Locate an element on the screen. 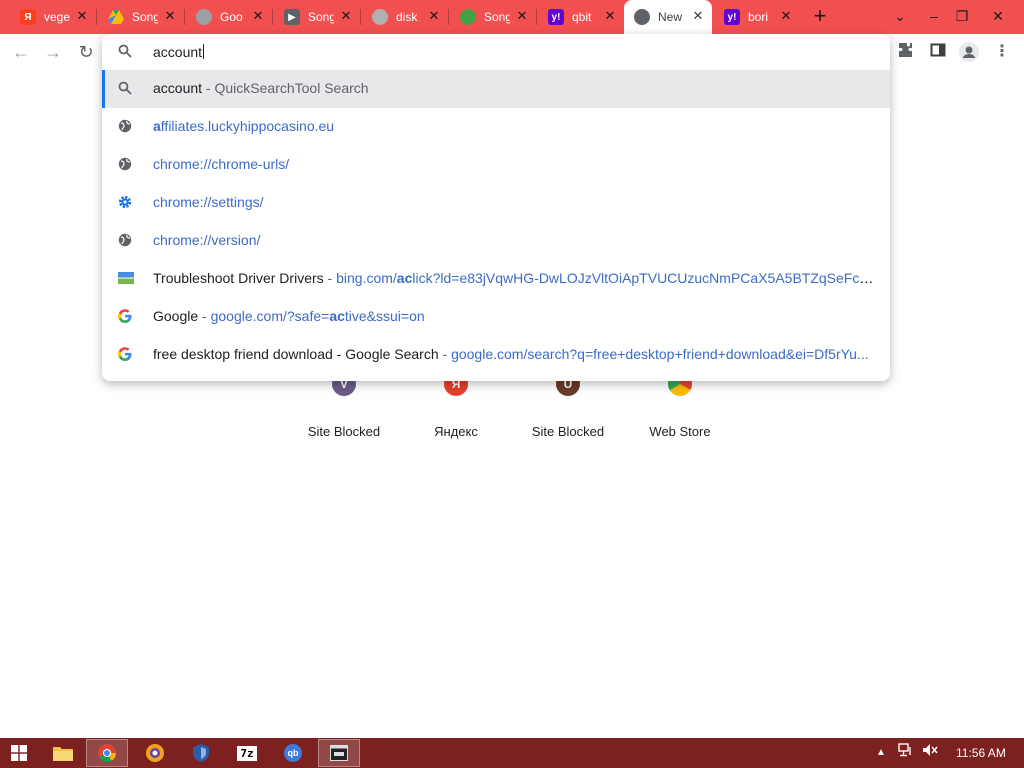  omnibox-input-value: account is located at coordinates (178, 52).